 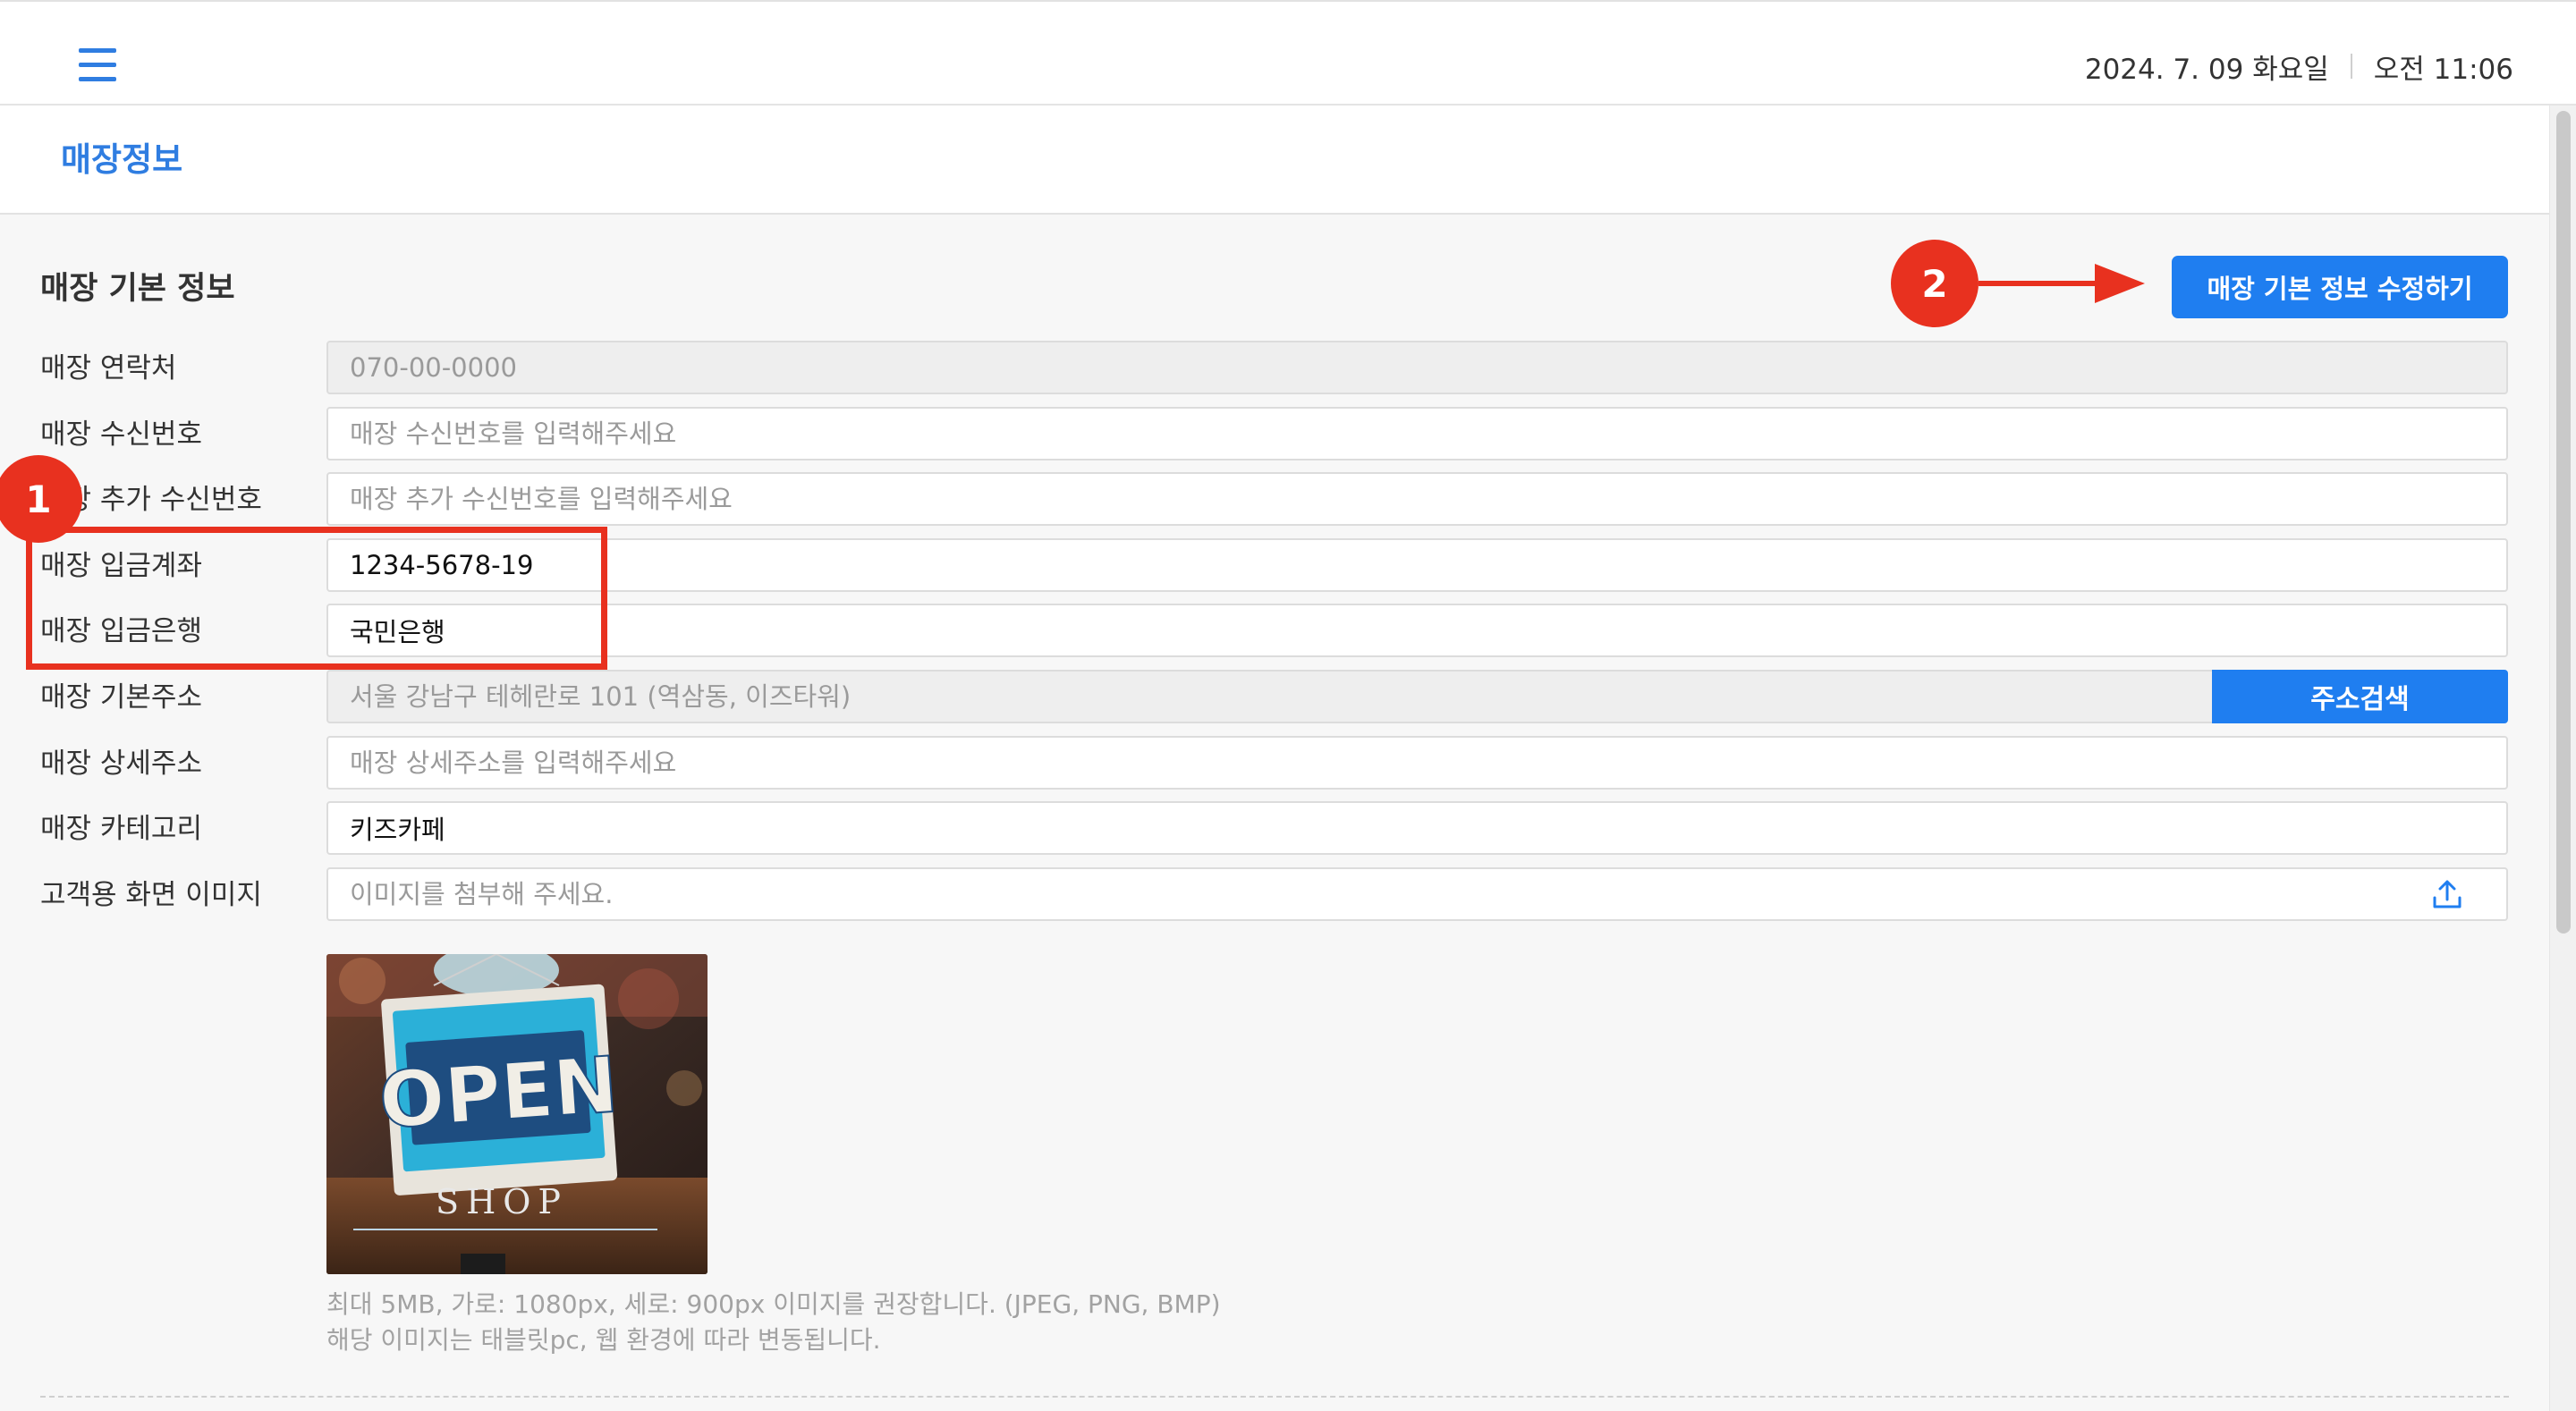 What do you see at coordinates (1288, 53) in the screenshot?
I see `top-bar: 2024. 7. 09 화요일 오전 11:06` at bounding box center [1288, 53].